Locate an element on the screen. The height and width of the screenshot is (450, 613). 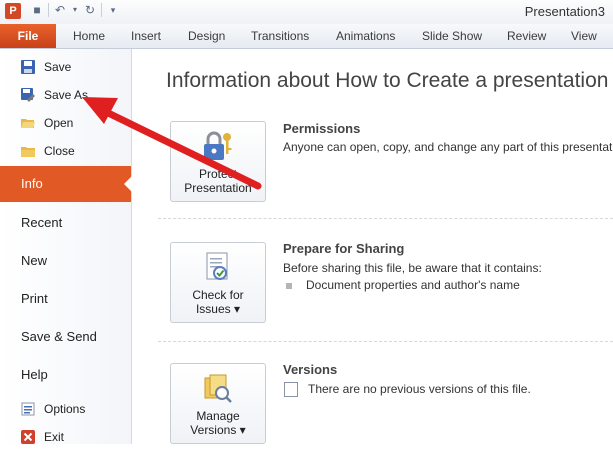
manage-versions-button-label: Manage Versions ▾ is located at coordinates (218, 423).